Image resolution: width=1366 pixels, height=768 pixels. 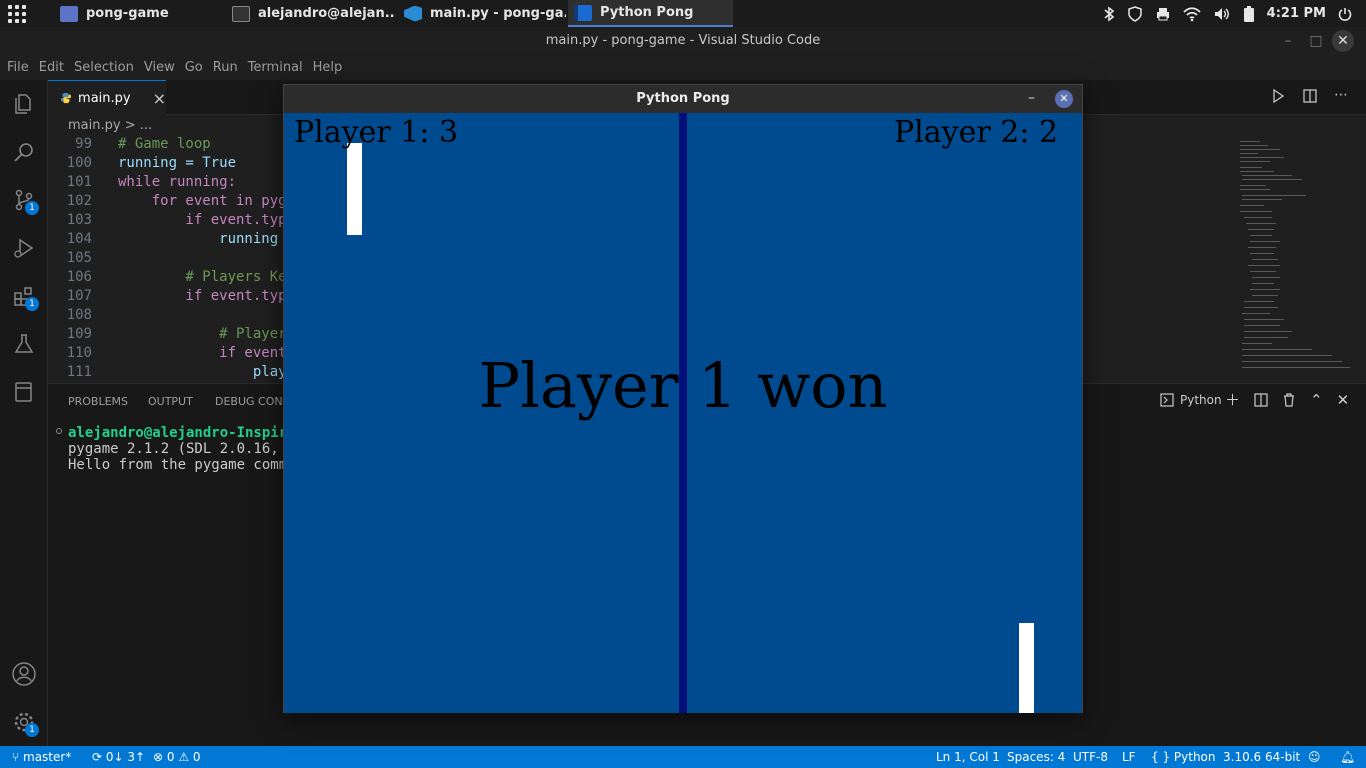 What do you see at coordinates (1191, 400) in the screenshot?
I see `terminal-selector: Python` at bounding box center [1191, 400].